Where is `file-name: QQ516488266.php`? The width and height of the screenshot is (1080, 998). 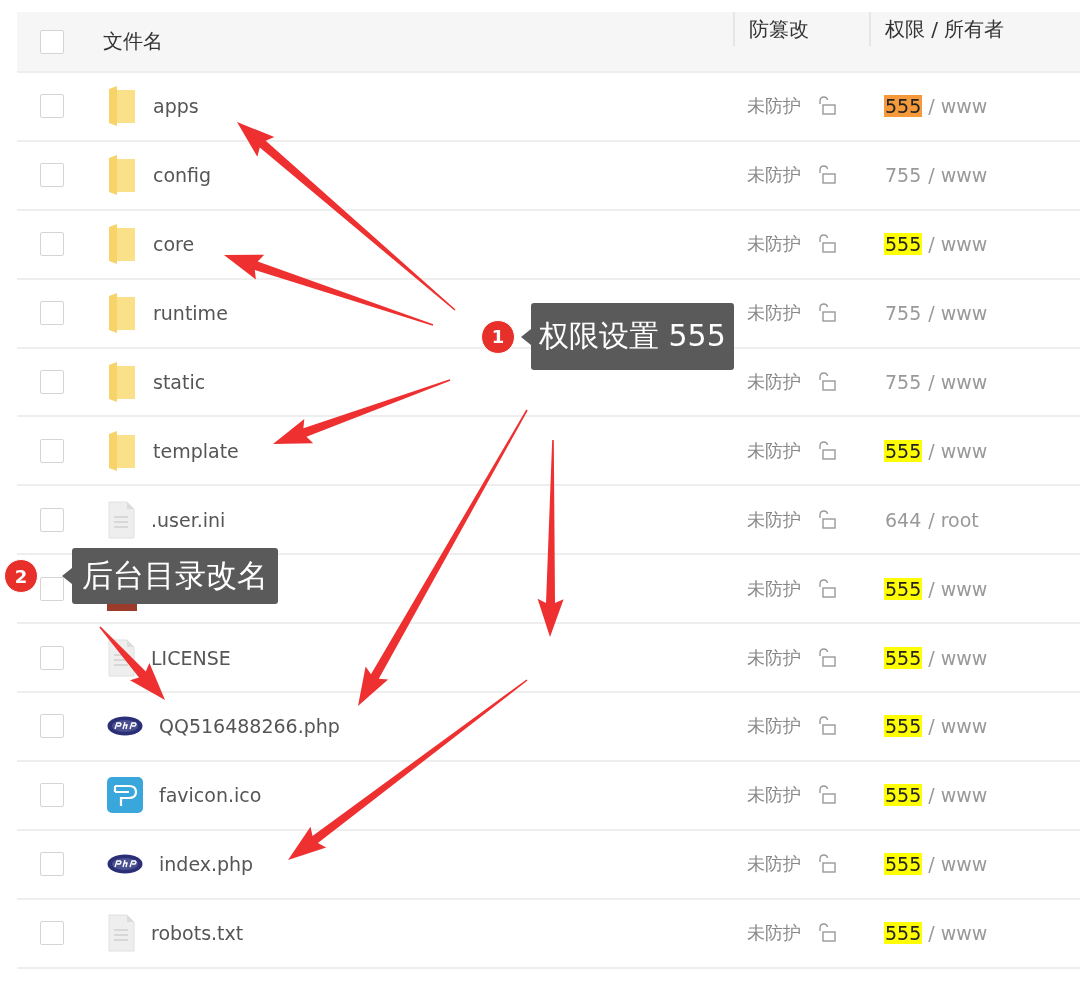 file-name: QQ516488266.php is located at coordinates (249, 726).